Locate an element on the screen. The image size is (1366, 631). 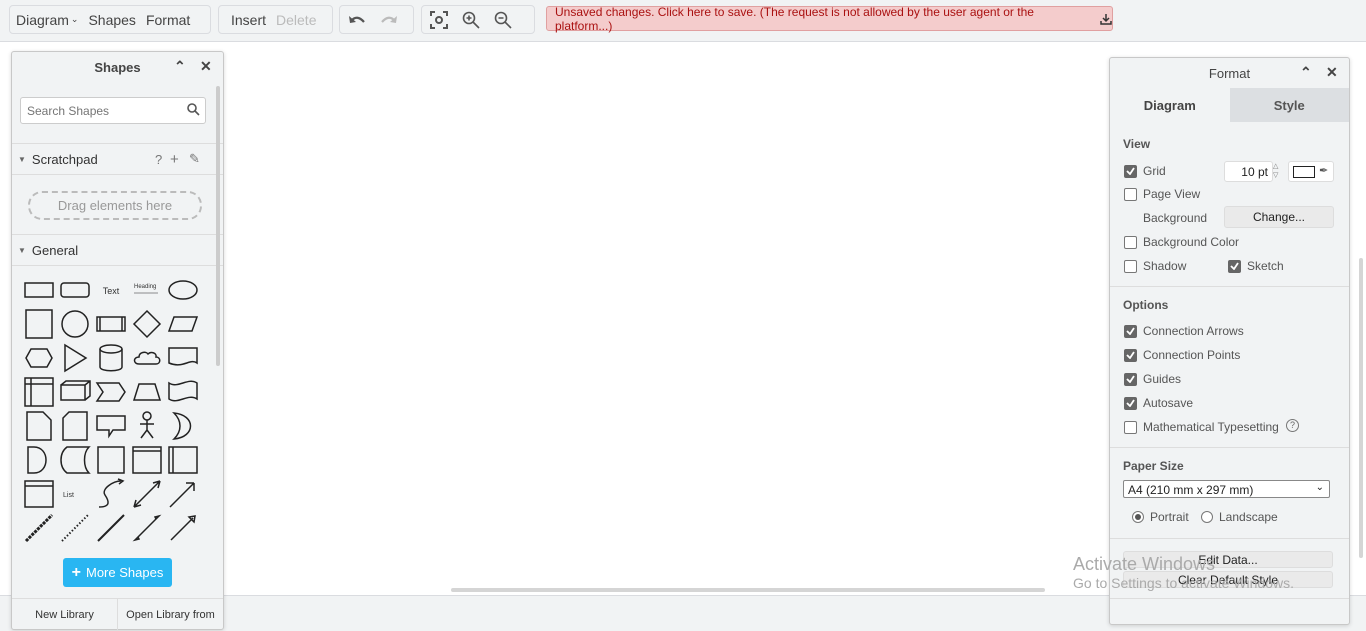
zoom-out-icon is located at coordinates (503, 20).